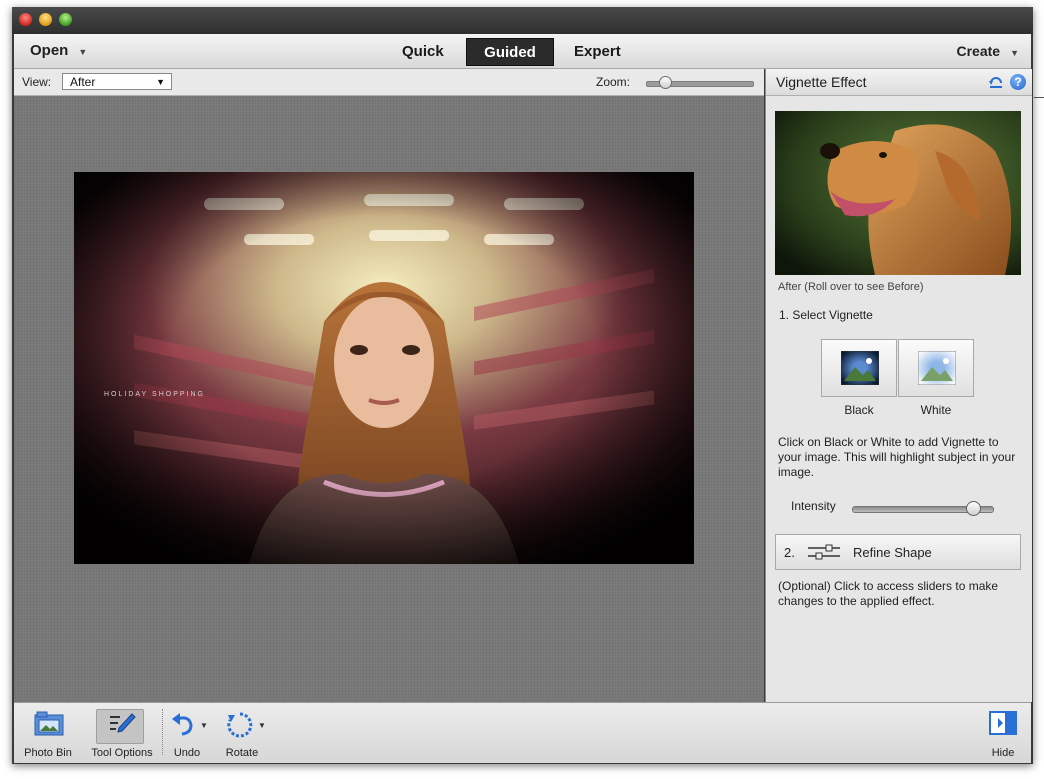 The image size is (1044, 779). I want to click on hide-panel-icon, so click(1003, 723).